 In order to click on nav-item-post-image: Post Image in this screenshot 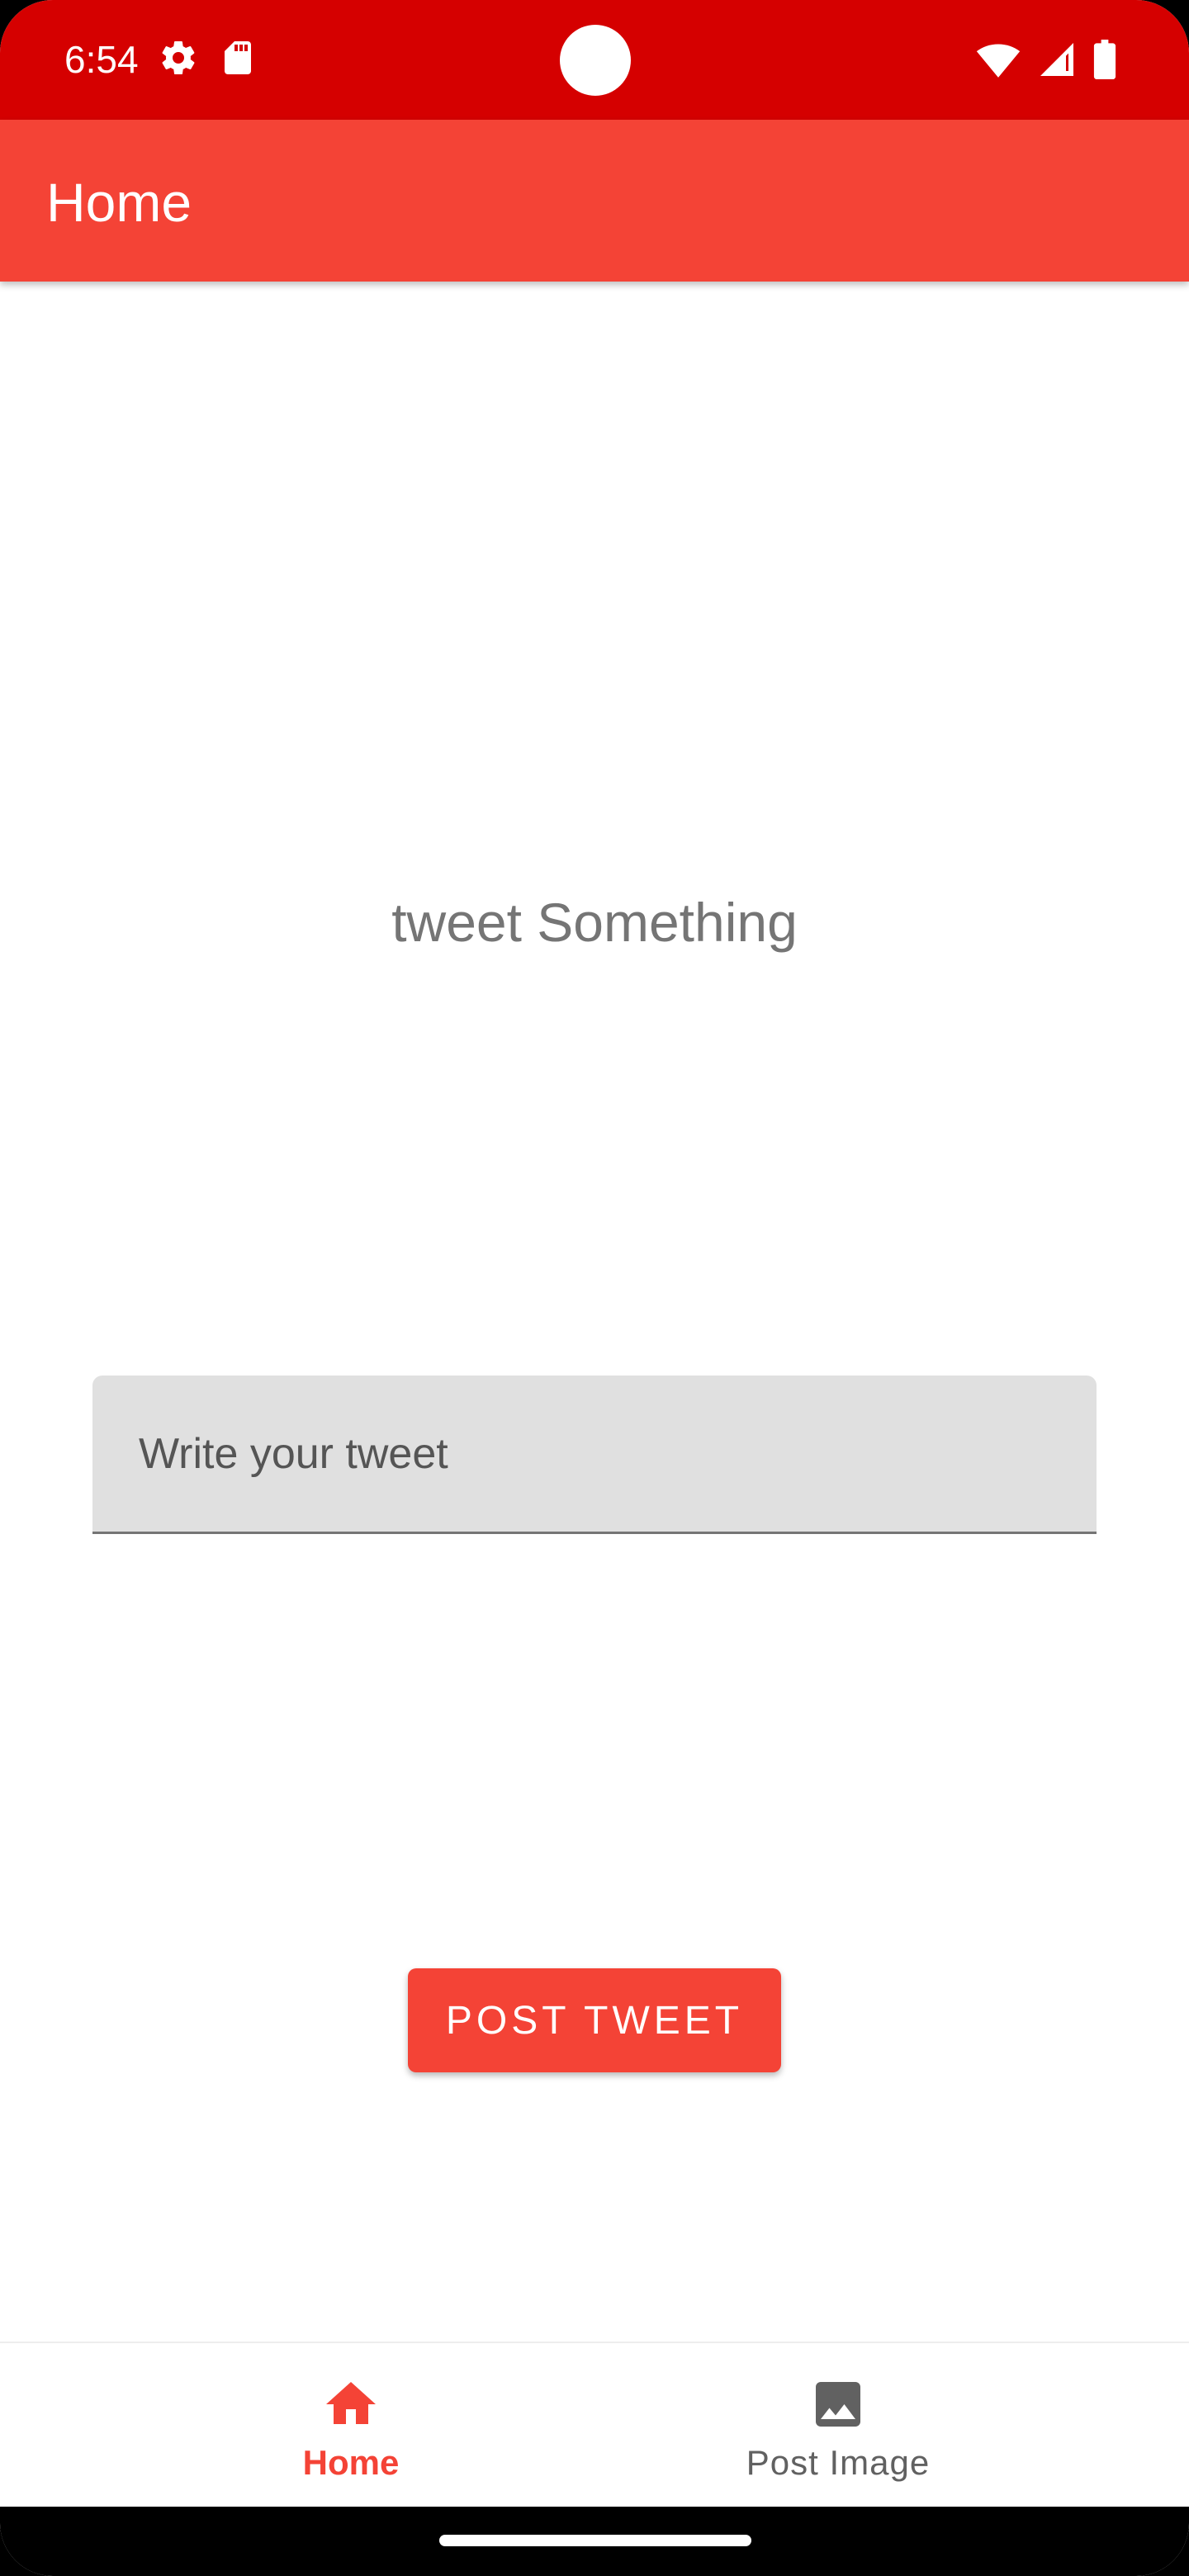, I will do `click(838, 2425)`.